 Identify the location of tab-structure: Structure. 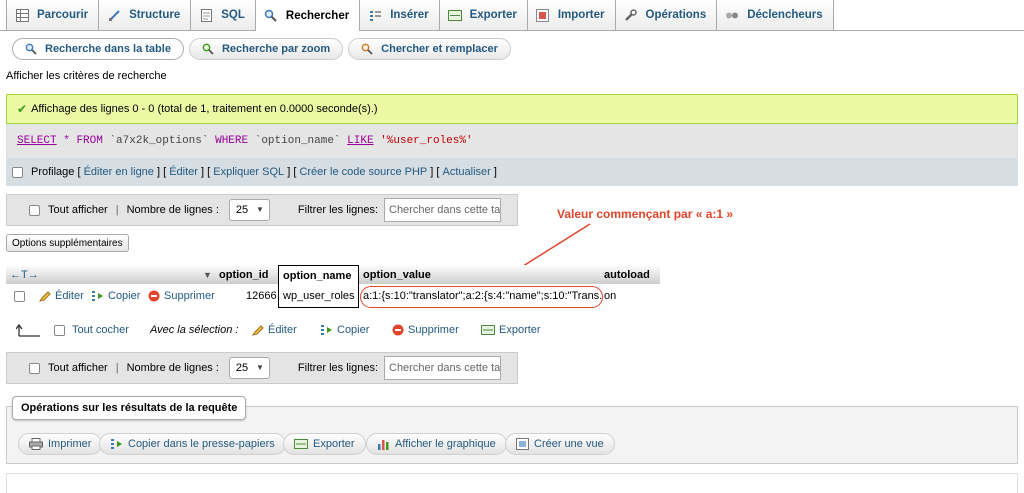
(144, 15).